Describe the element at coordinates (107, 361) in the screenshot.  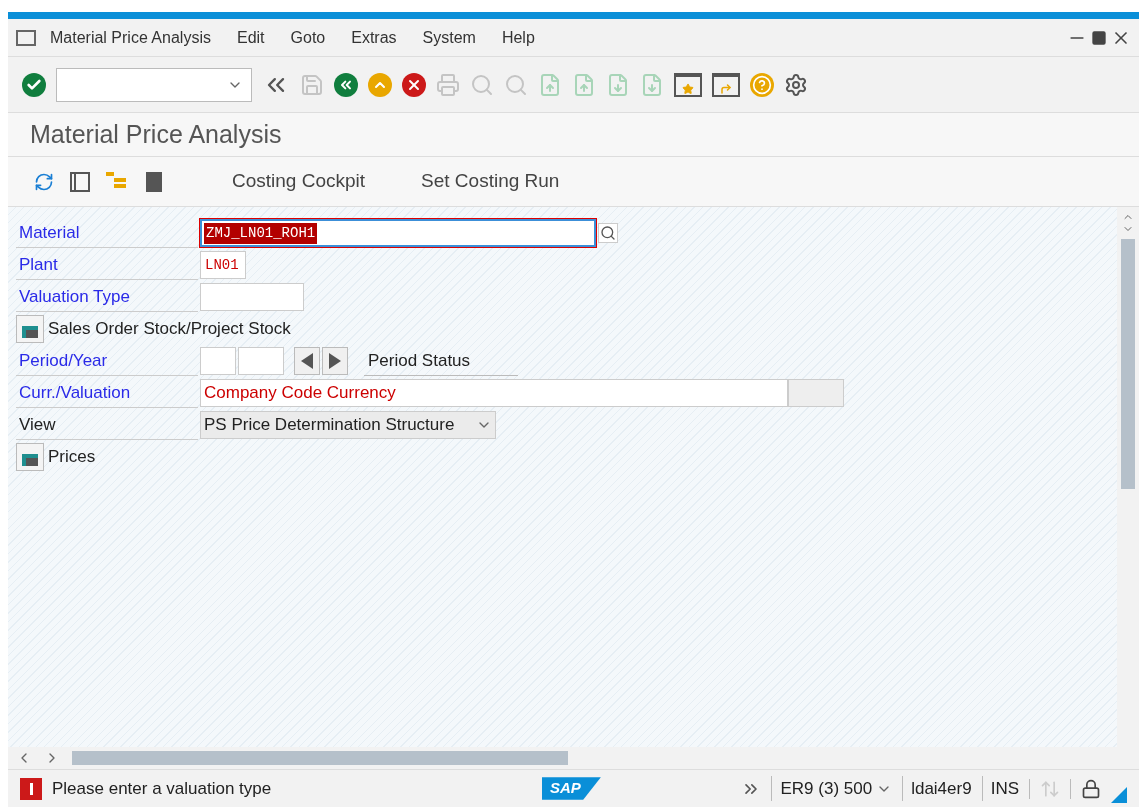
I see `field-label: Period/Year` at that location.